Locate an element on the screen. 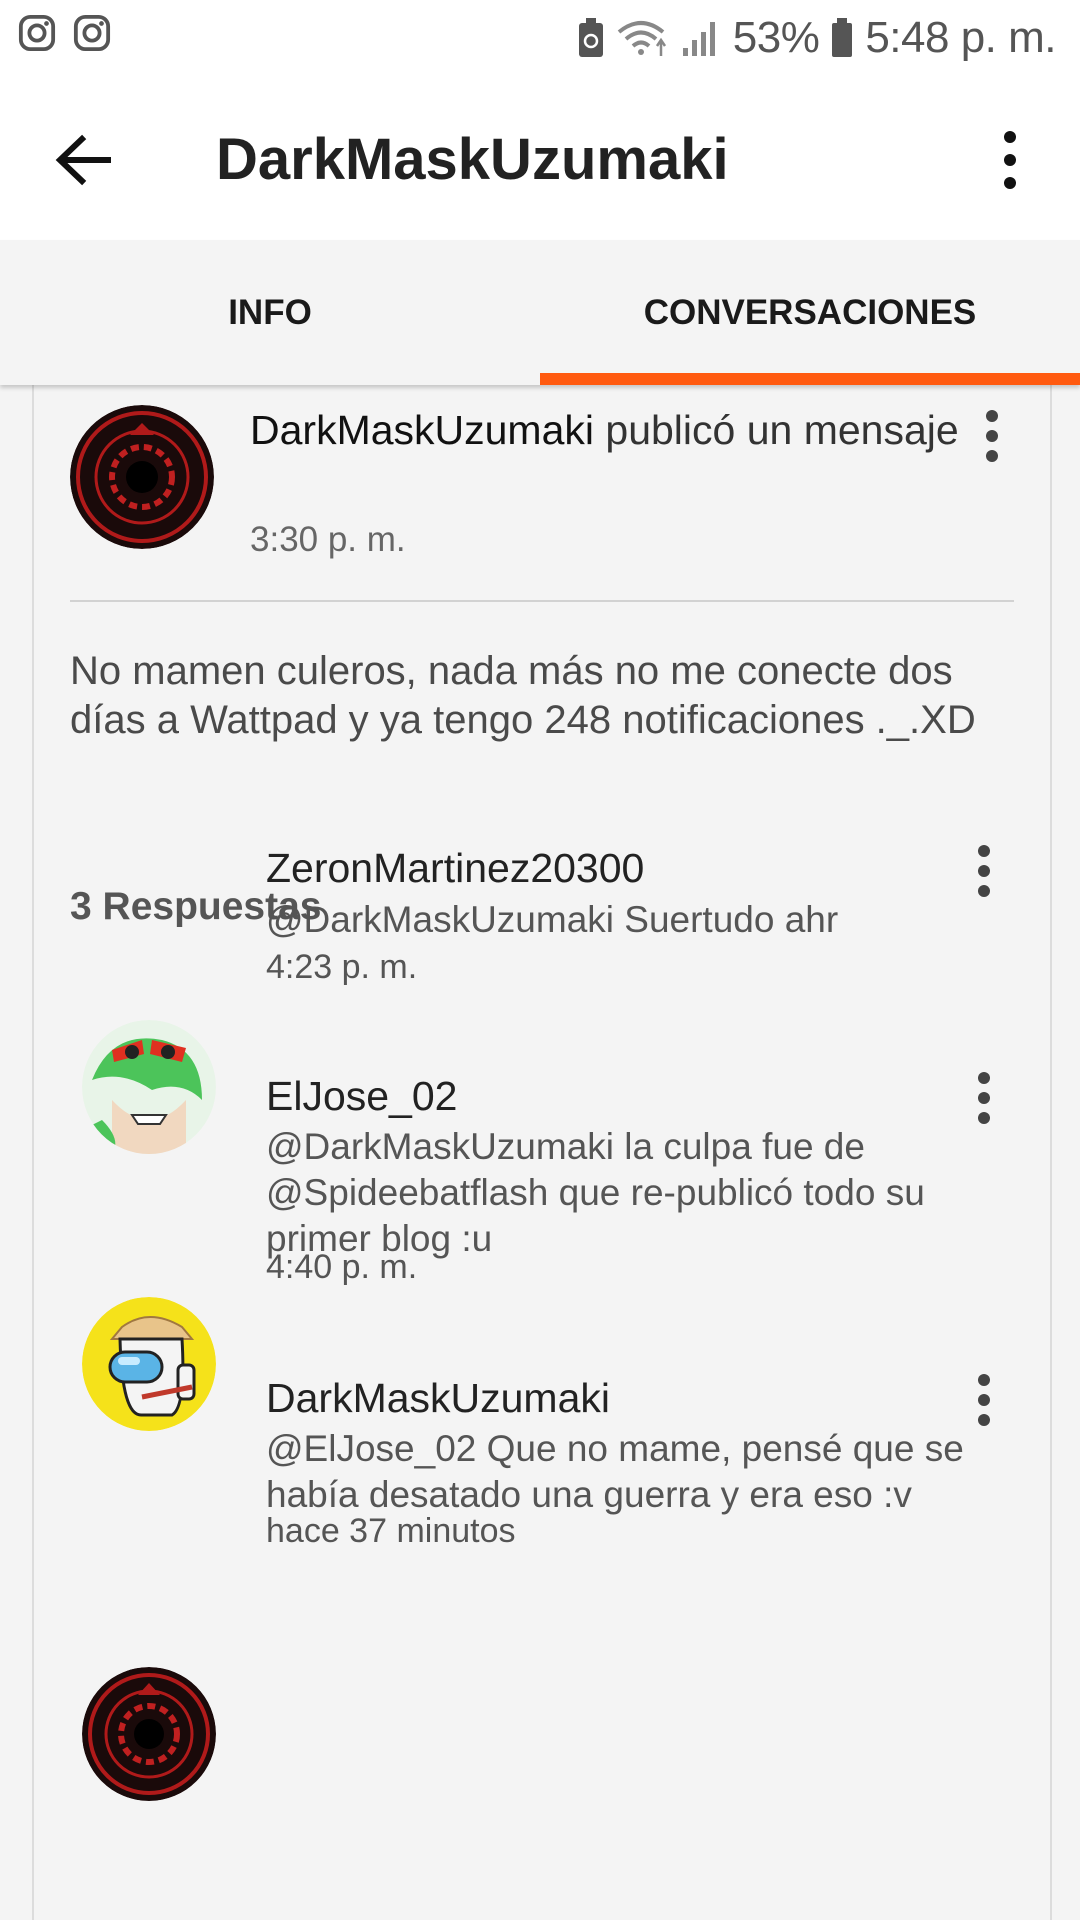 This screenshot has height=1920, width=1080. app-bar: DarkMaskUzumaki is located at coordinates (540, 157).